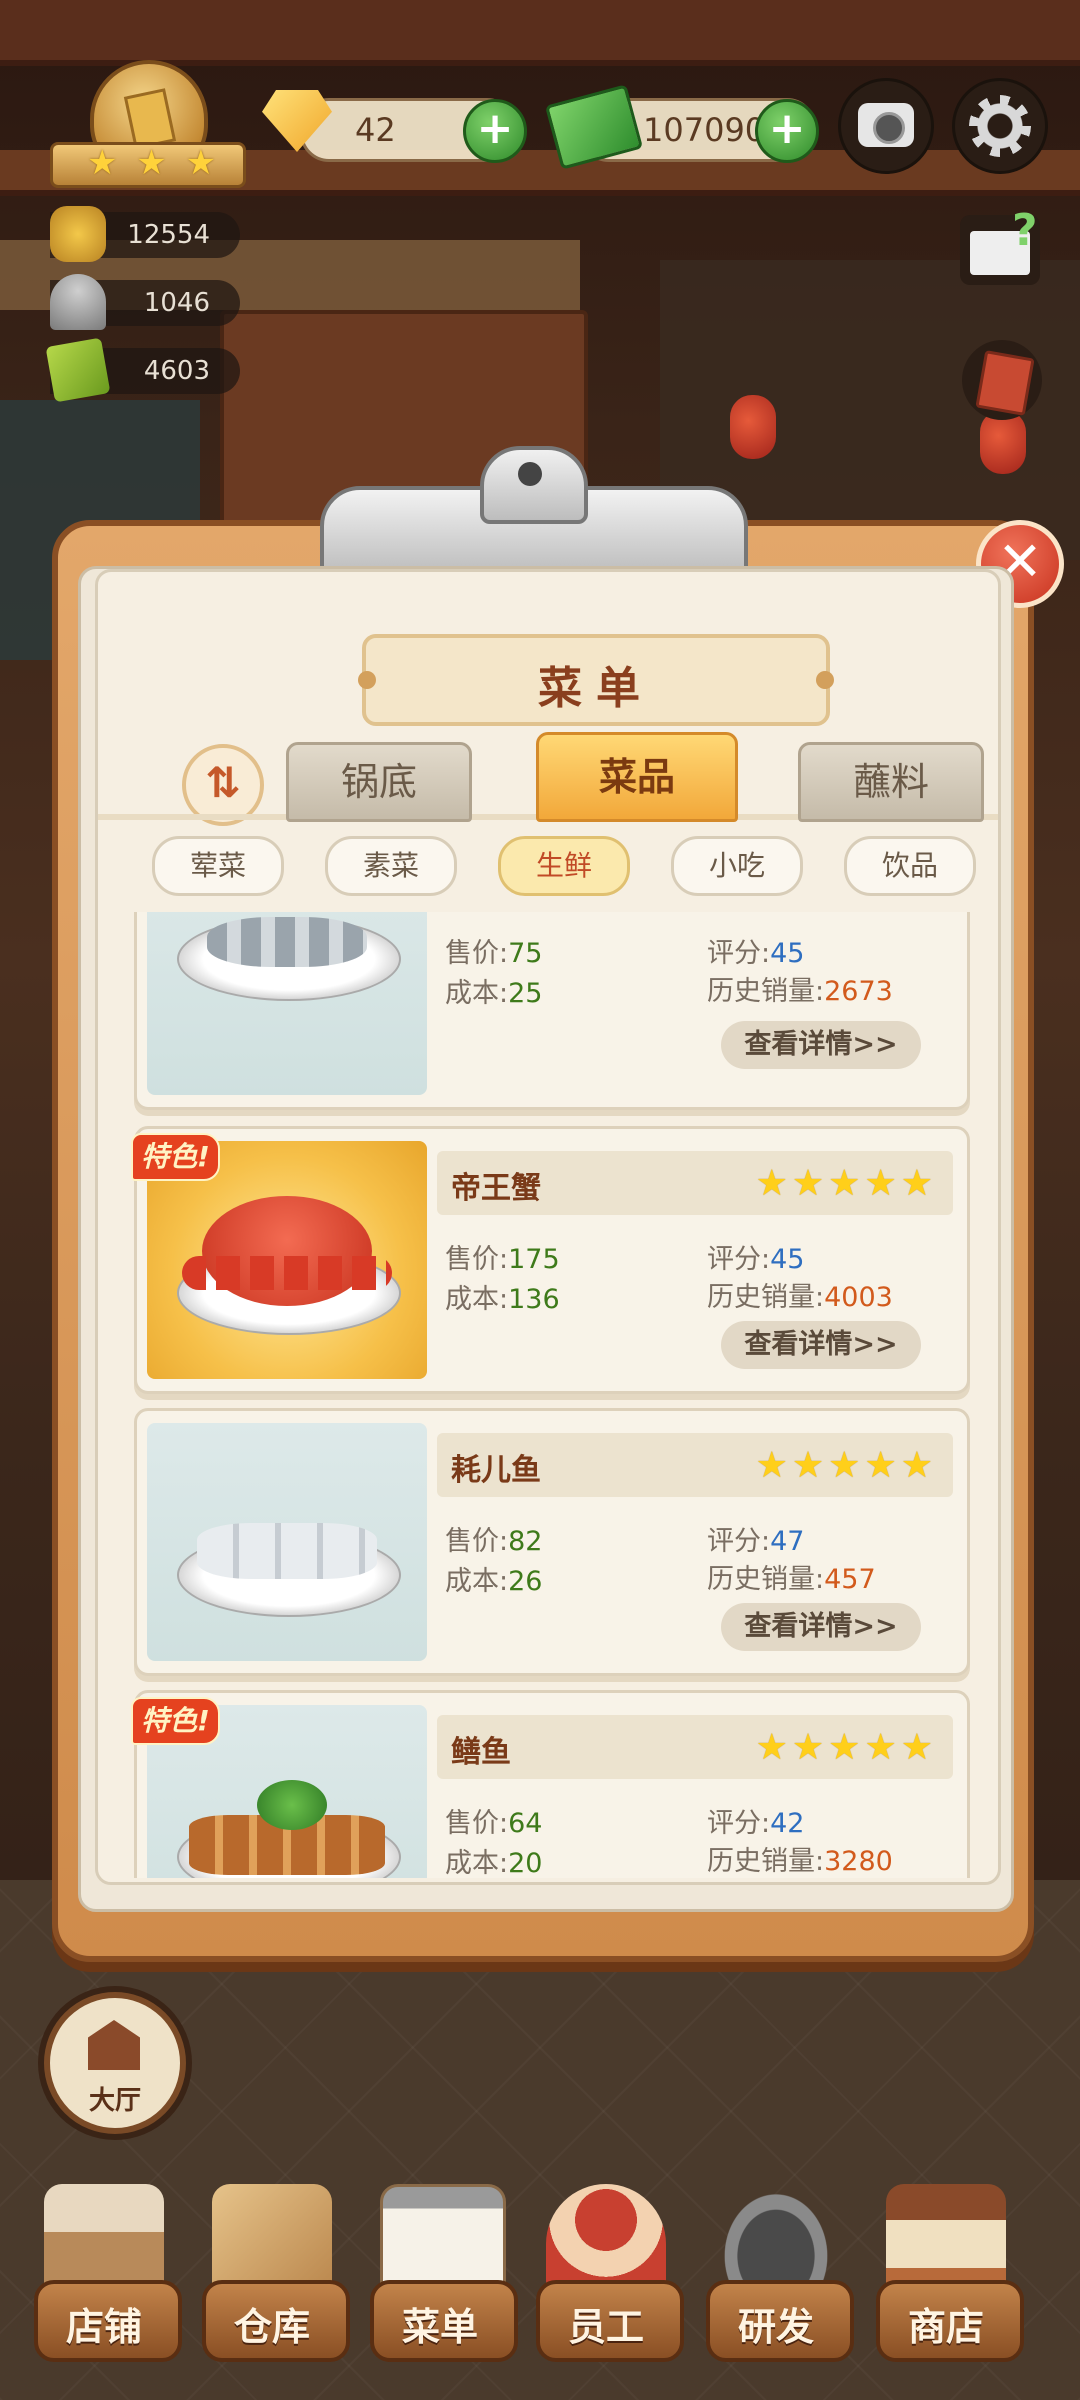 The width and height of the screenshot is (1080, 2400). Describe the element at coordinates (496, 1188) in the screenshot. I see `dish-name: 帝王蟹` at that location.